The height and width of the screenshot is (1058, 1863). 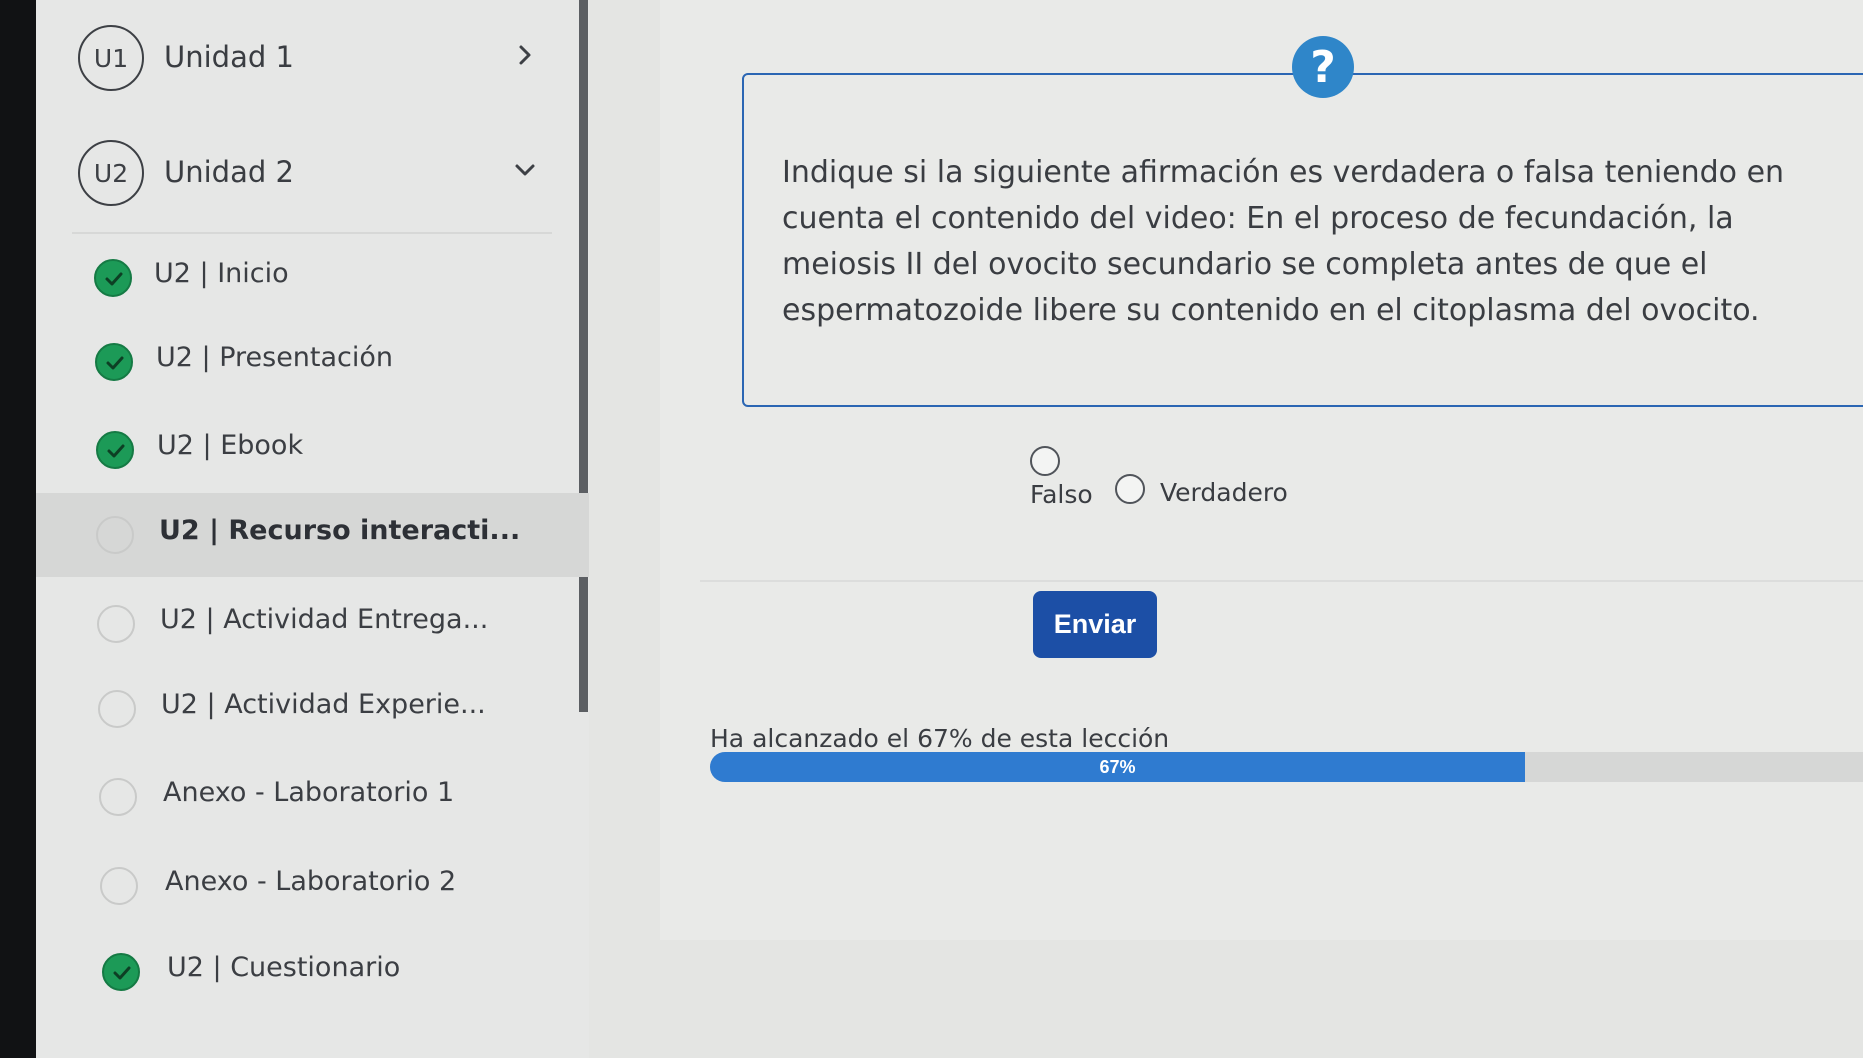 What do you see at coordinates (284, 967) in the screenshot?
I see `lesson-label: U2 | Cuestionario` at bounding box center [284, 967].